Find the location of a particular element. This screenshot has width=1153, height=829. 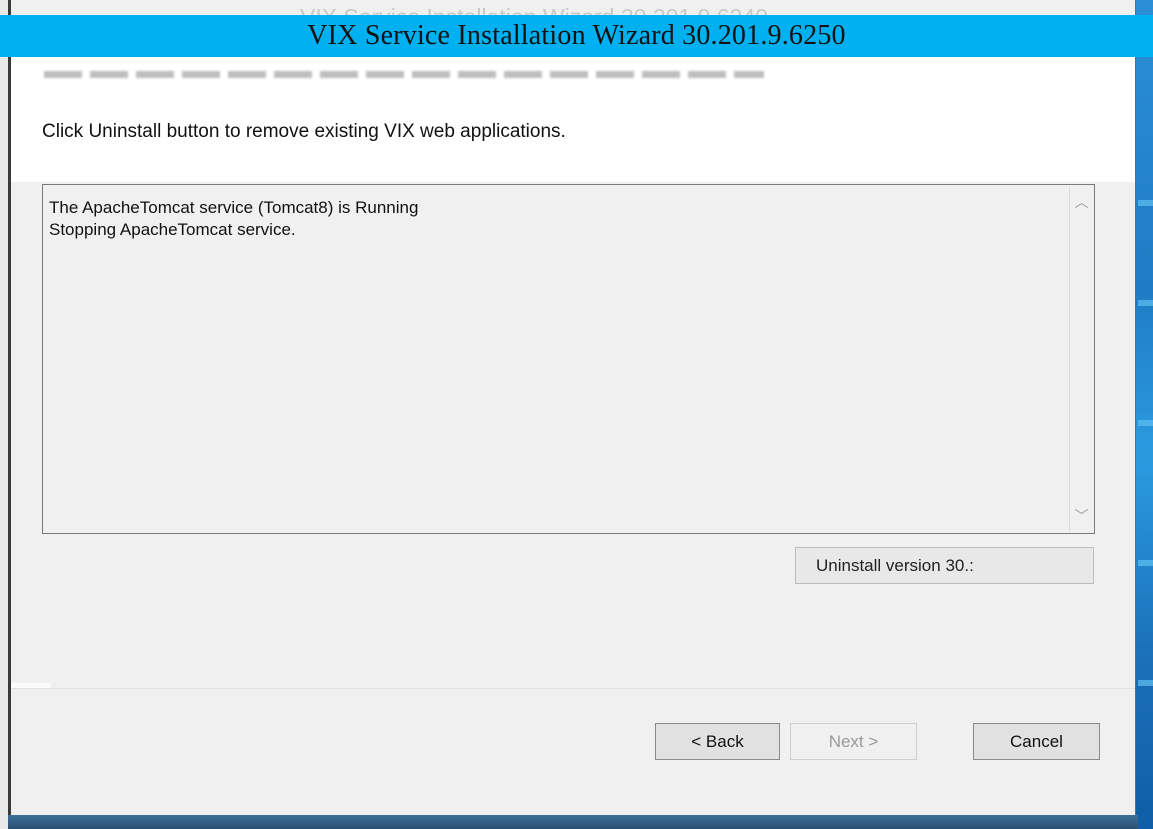

uninstall-button: Uninstall version 30.: is located at coordinates (944, 565).